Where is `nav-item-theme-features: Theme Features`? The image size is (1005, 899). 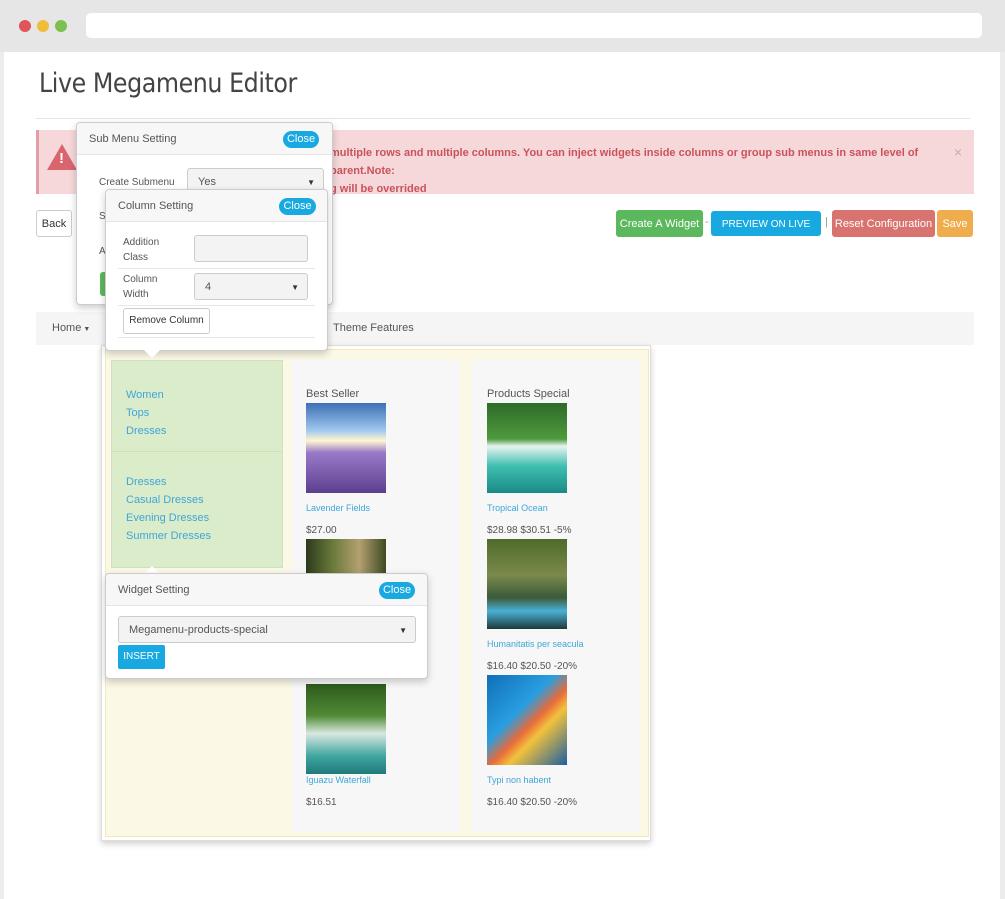
nav-item-theme-features: Theme Features is located at coordinates (373, 328).